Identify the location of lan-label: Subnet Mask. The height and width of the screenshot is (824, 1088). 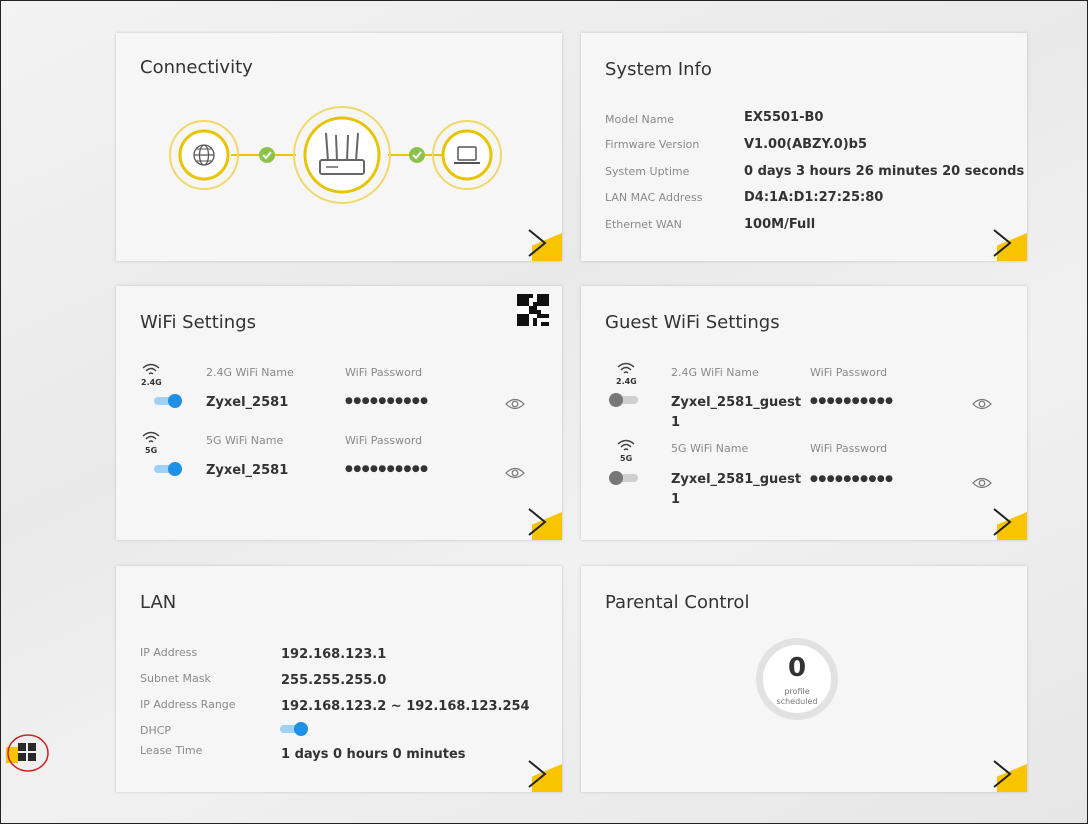
(175, 678).